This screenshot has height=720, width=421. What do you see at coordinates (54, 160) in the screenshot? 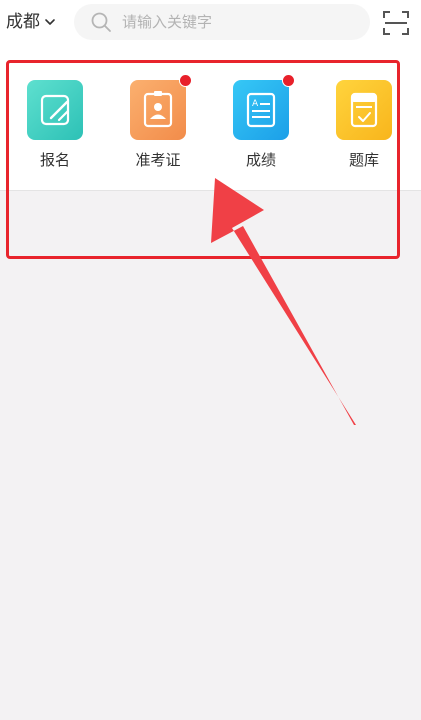
I see `shortcut-label: 报名` at bounding box center [54, 160].